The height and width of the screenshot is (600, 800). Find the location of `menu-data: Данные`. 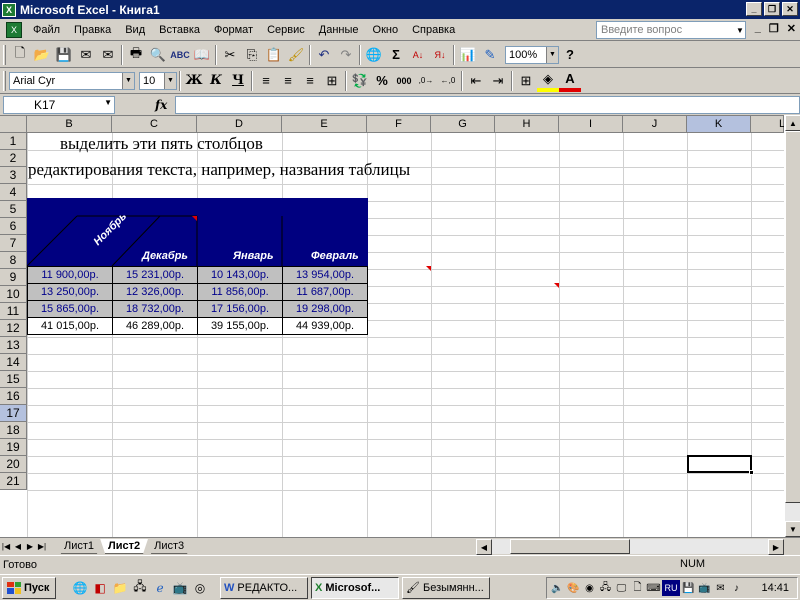

menu-data: Данные is located at coordinates (339, 30).